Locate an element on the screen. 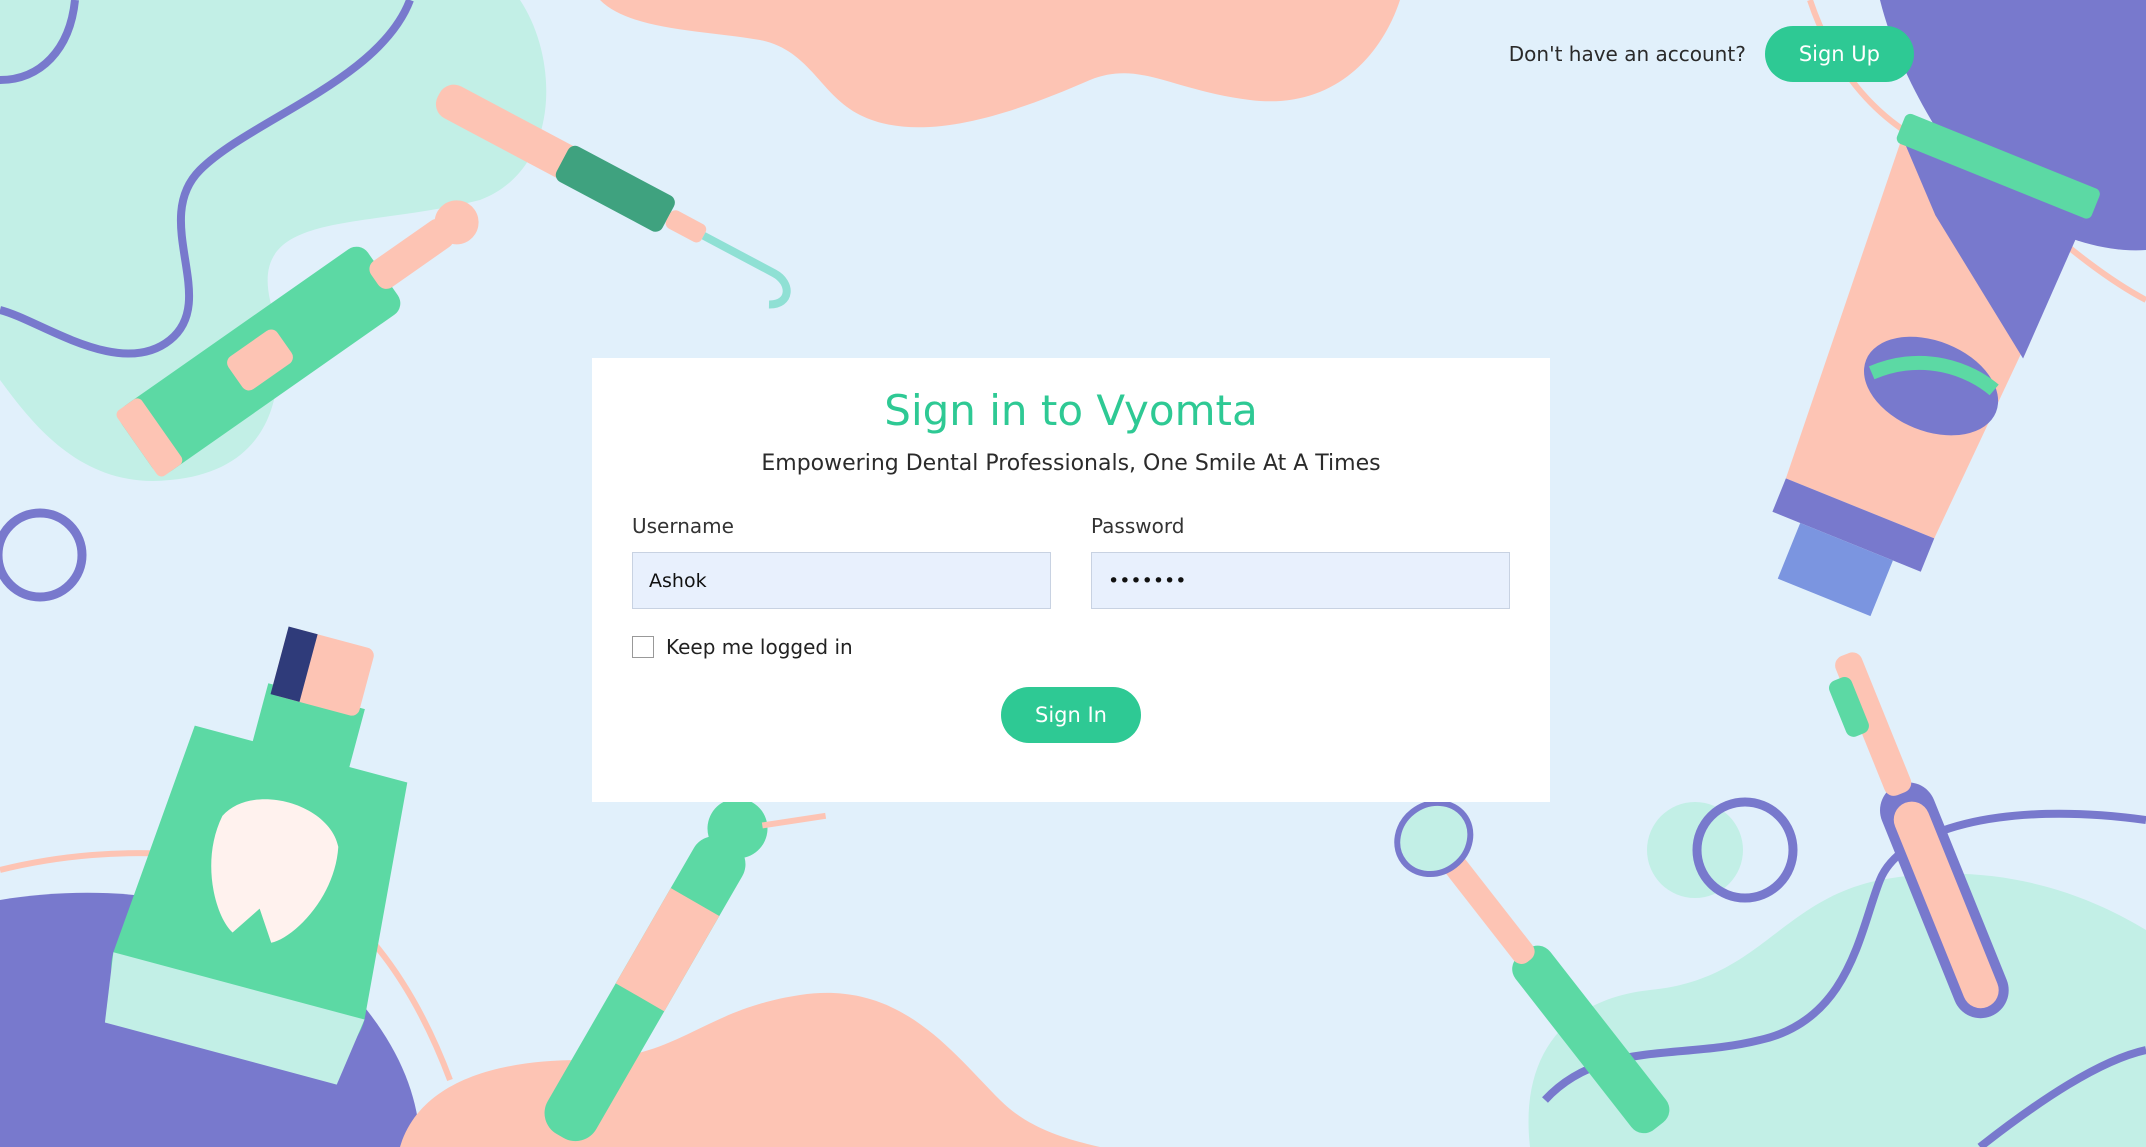 This screenshot has width=2146, height=1147. signin-row: Sign In is located at coordinates (1071, 715).